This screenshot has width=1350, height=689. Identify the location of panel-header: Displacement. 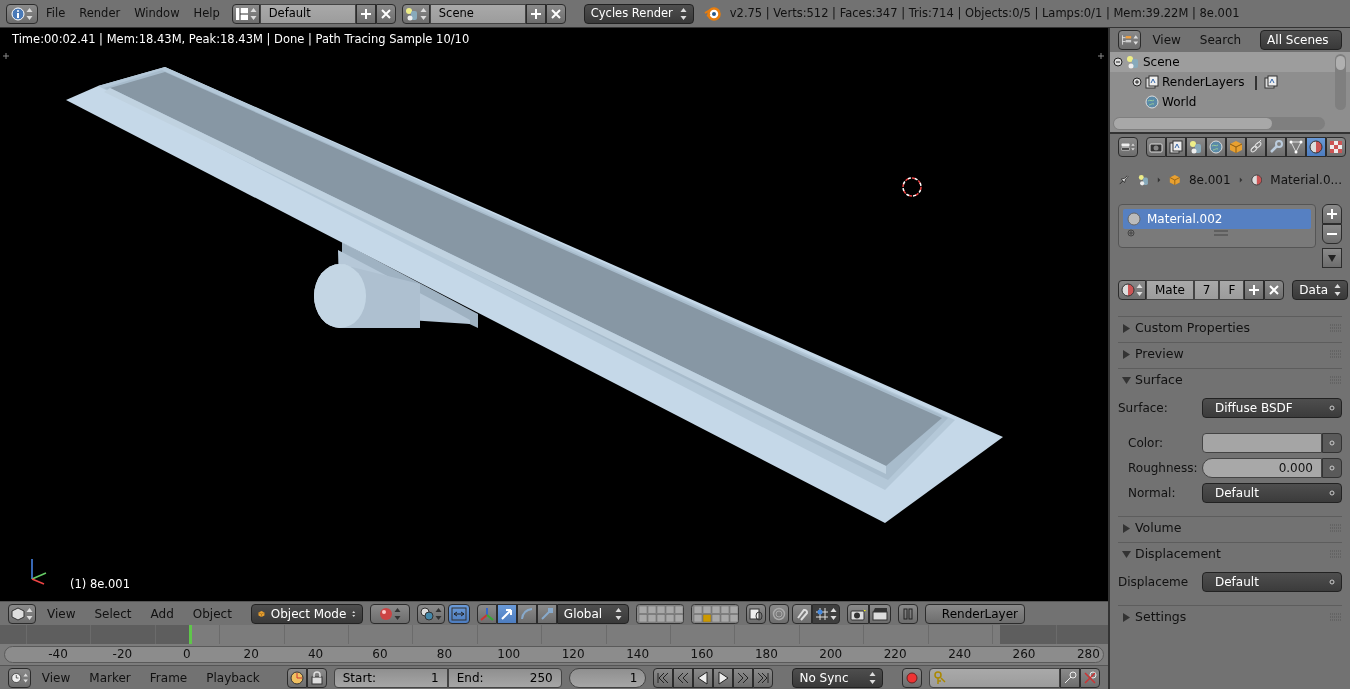
(1230, 554).